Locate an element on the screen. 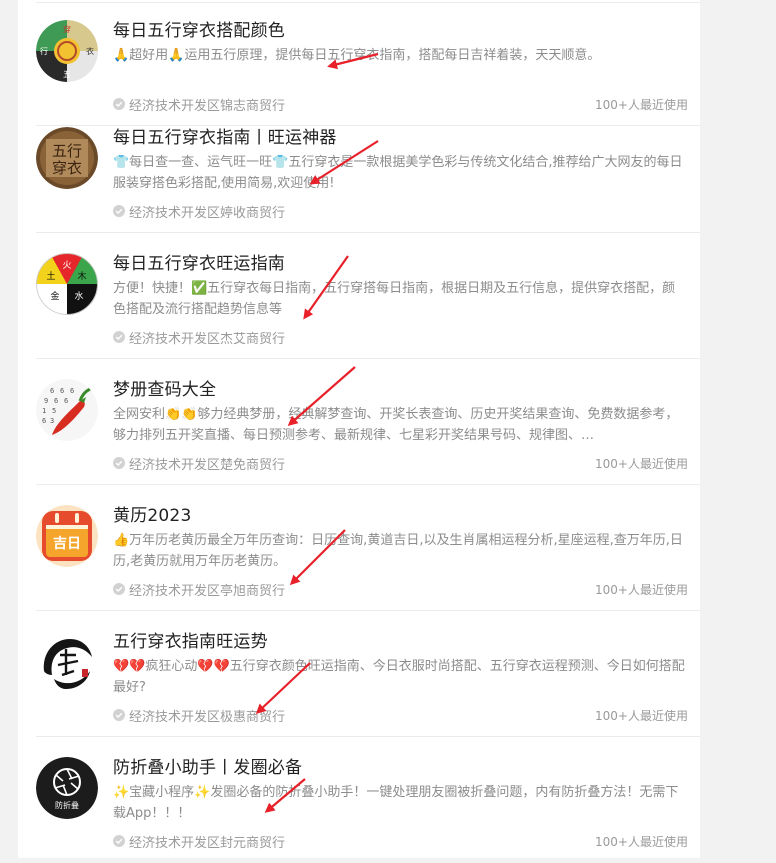 The height and width of the screenshot is (863, 776). item-meta: 经济技术开发区婷收商贸行 is located at coordinates (400, 211).